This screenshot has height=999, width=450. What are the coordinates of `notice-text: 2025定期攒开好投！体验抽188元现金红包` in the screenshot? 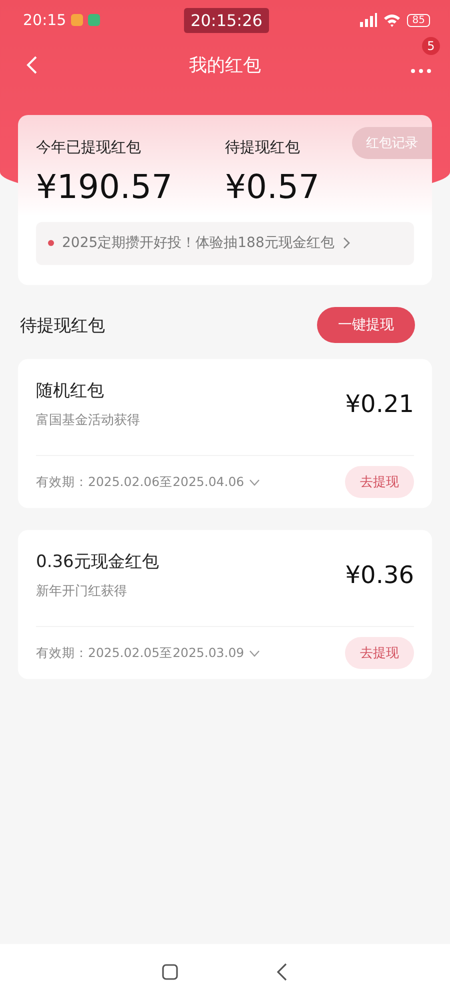 It's located at (198, 243).